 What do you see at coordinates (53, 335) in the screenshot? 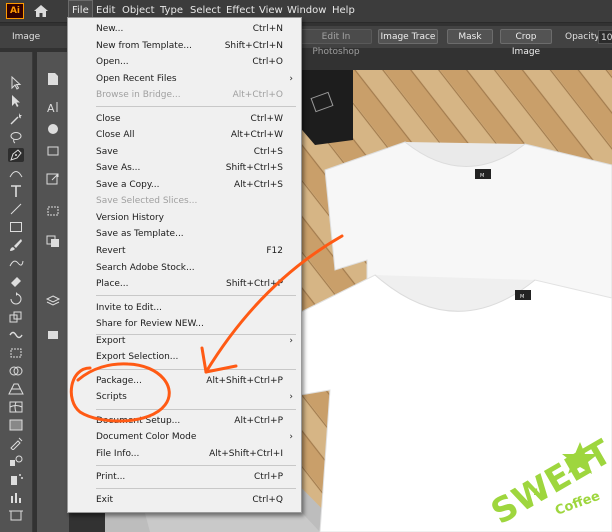
I see `swatches-panel-icon` at bounding box center [53, 335].